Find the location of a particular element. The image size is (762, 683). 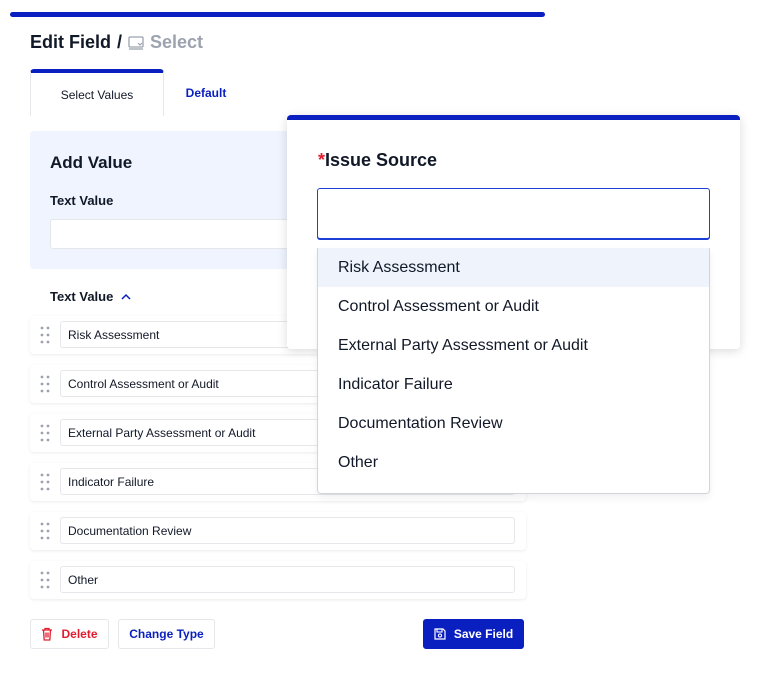

values-list-header: Text Value is located at coordinates (90, 296).